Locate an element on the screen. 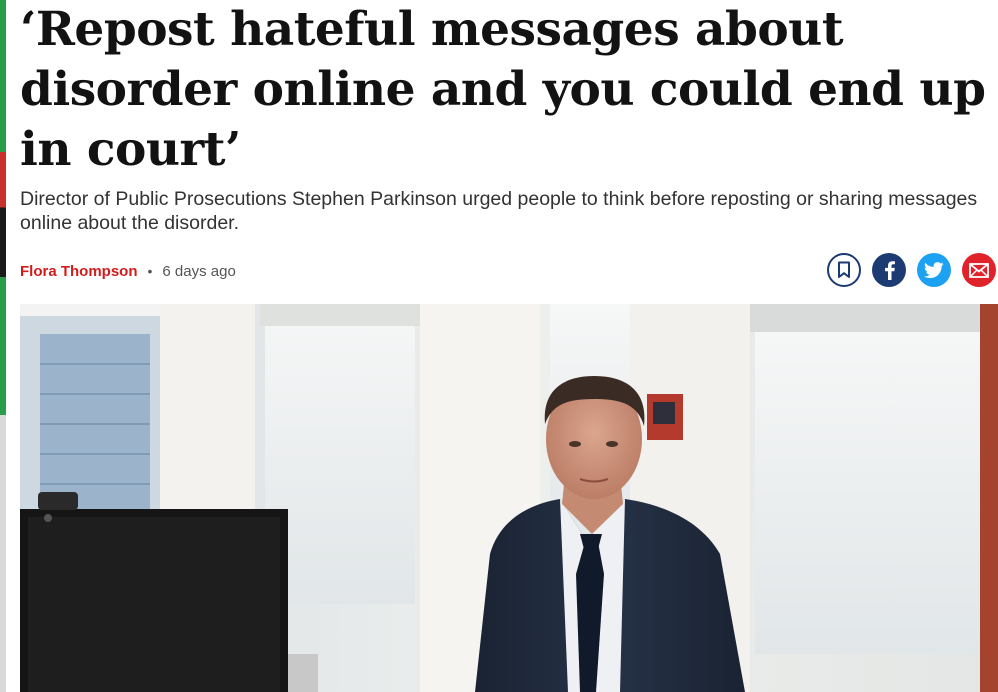 The image size is (998, 692). author-link: Flora Thompson is located at coordinates (79, 271).